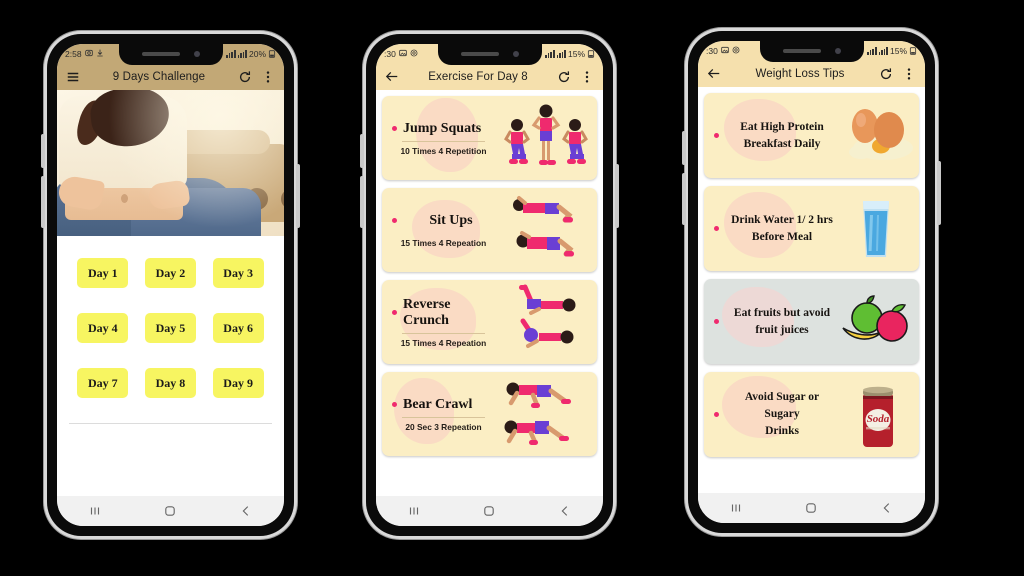  I want to click on day-button: Day 4, so click(103, 328).